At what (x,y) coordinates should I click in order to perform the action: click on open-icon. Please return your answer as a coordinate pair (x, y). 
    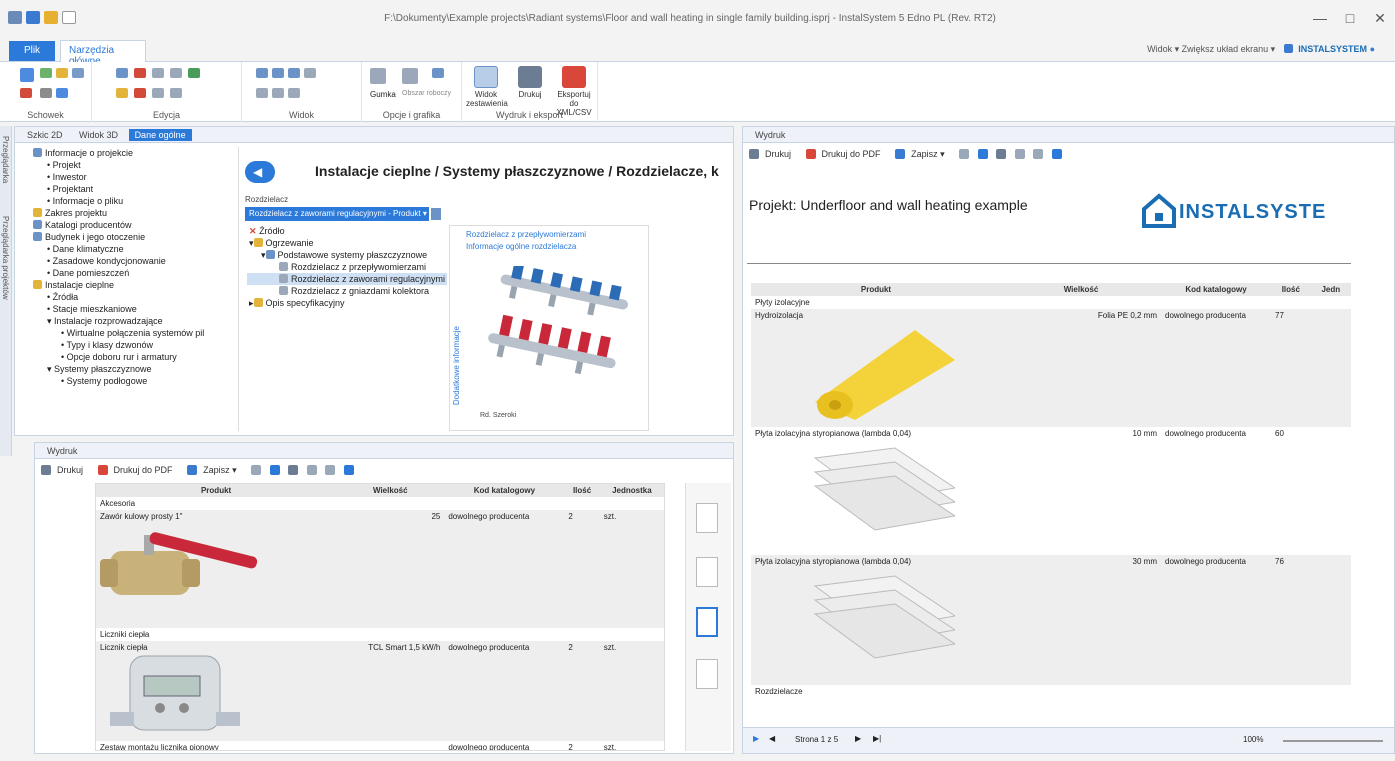
    Looking at the image, I should click on (51, 17).